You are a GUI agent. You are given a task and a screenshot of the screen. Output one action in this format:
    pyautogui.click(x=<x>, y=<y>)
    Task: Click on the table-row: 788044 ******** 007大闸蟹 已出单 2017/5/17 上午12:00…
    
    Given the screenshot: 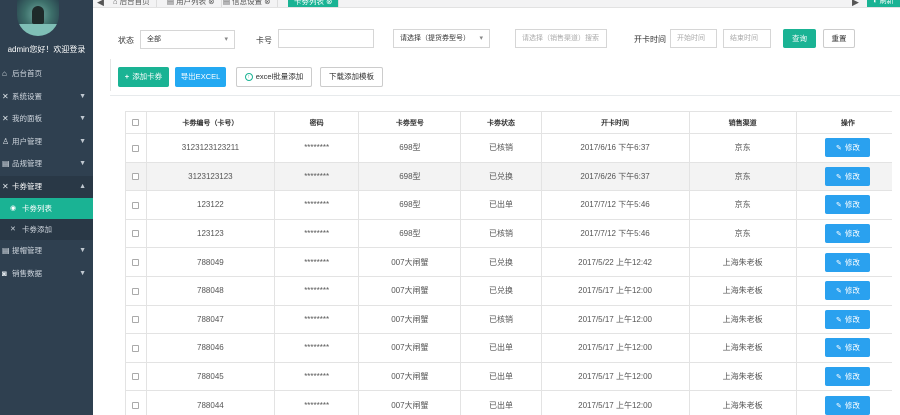 What is the action you would take?
    pyautogui.click(x=512, y=402)
    